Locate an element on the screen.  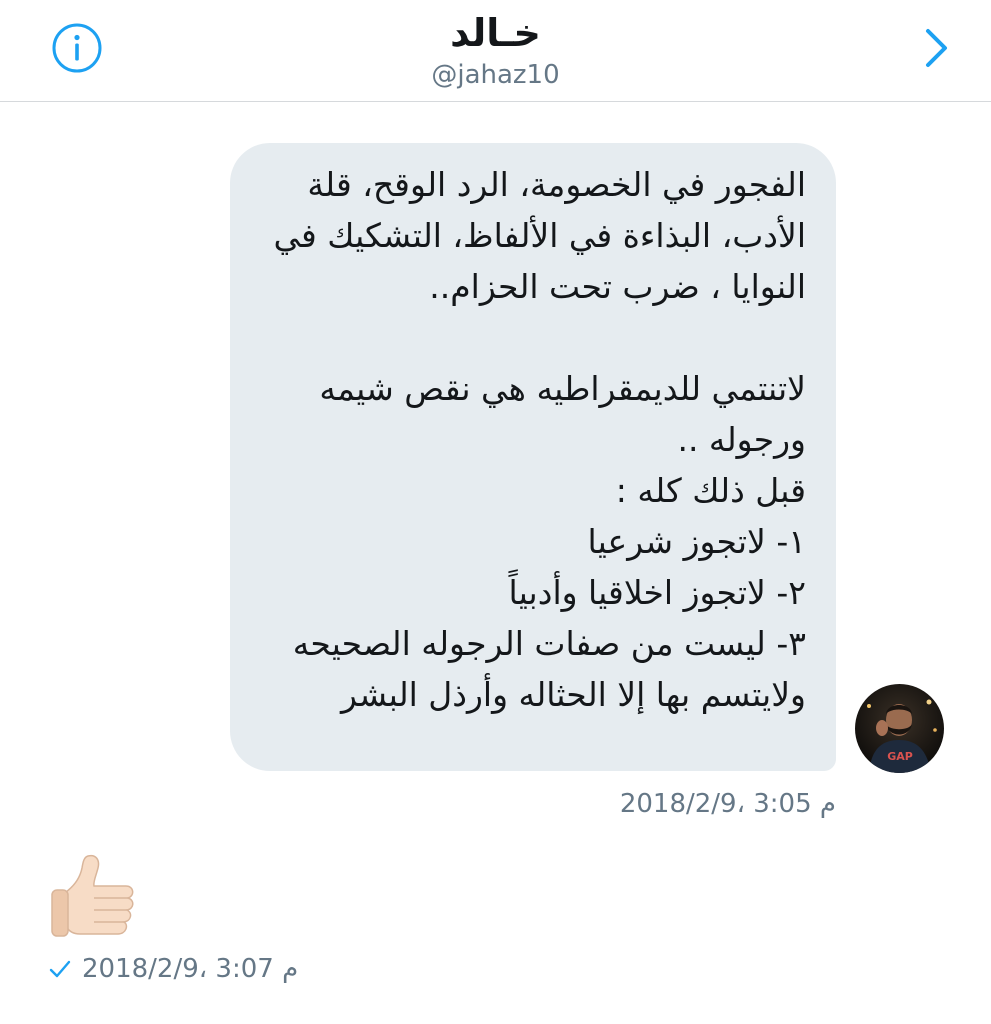
sent-message-meta: 2018/2/9، 3:07 م is located at coordinates (173, 969).